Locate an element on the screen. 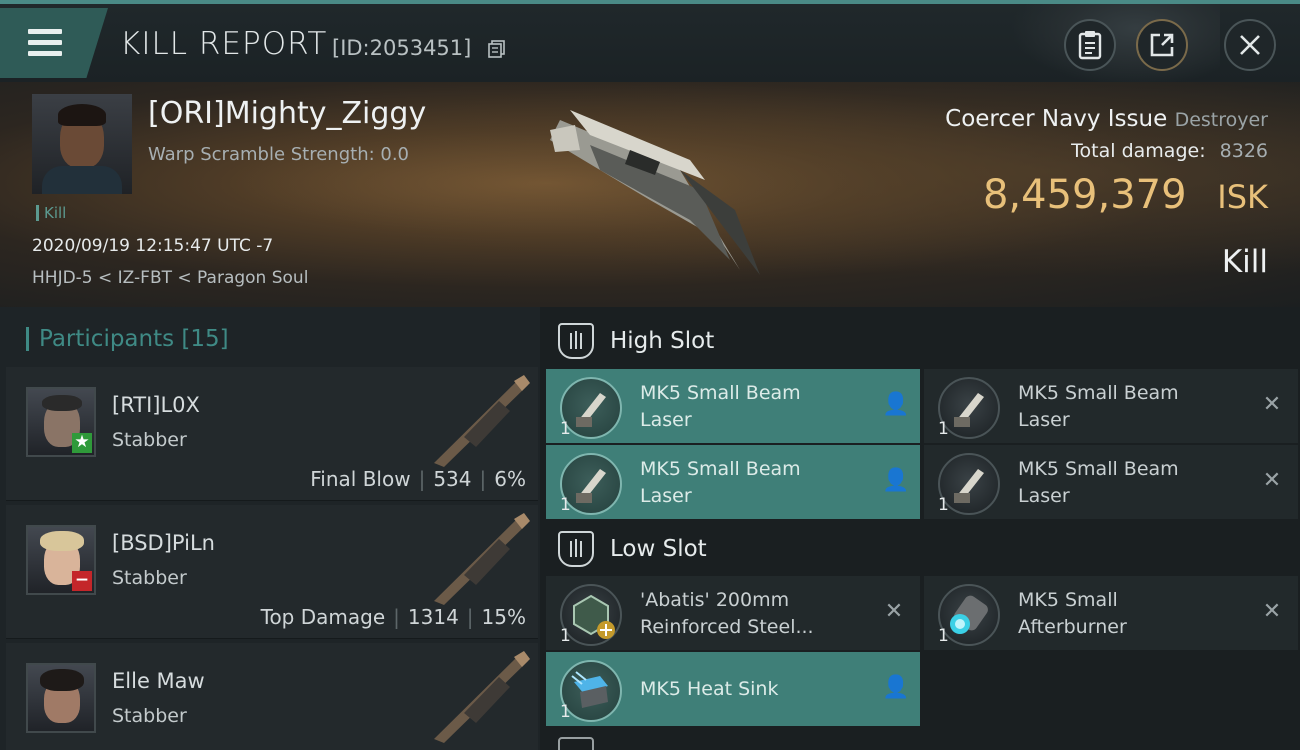  minus-icon: − is located at coordinates (82, 581).